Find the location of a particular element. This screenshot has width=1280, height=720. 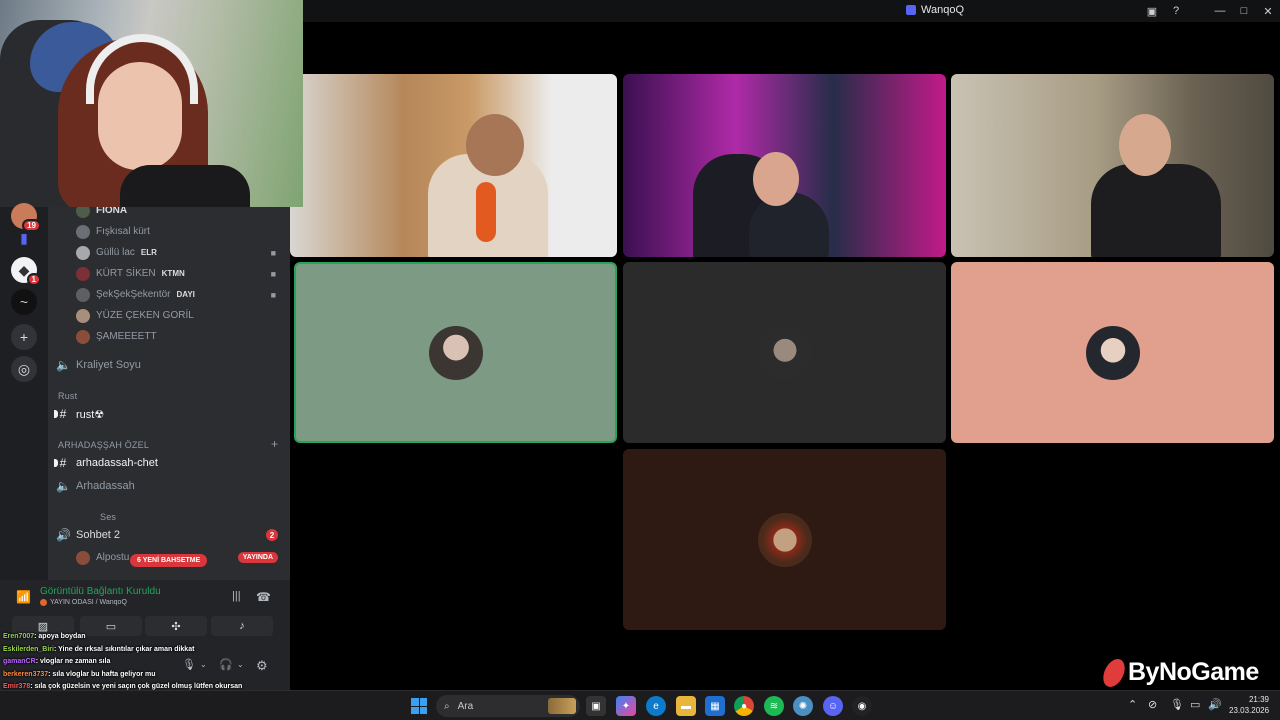

title-bar: WanqoQ ▣ ? — □ ✕ is located at coordinates (785, 11).